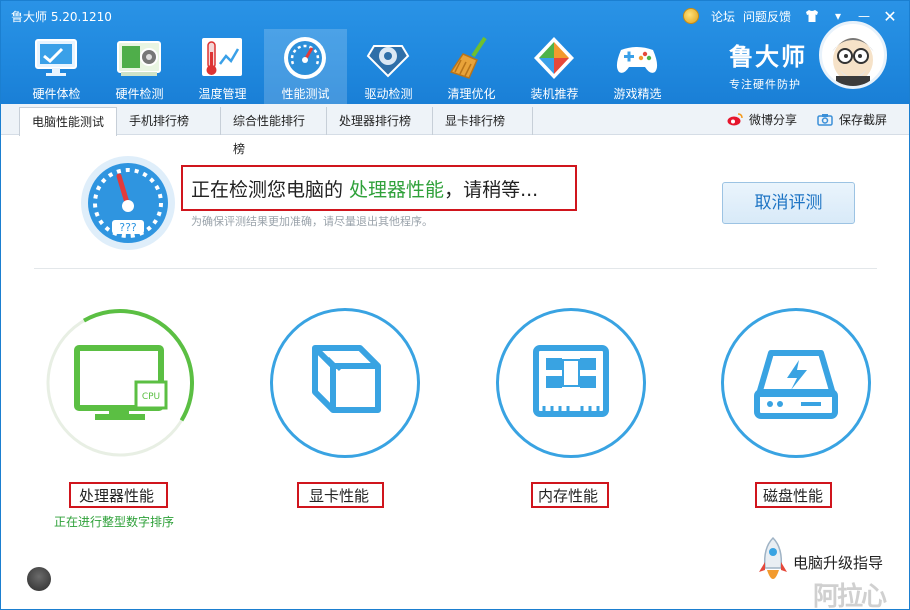 This screenshot has height=610, width=910. Describe the element at coordinates (346, 379) in the screenshot. I see `cube-outline-icon` at that location.